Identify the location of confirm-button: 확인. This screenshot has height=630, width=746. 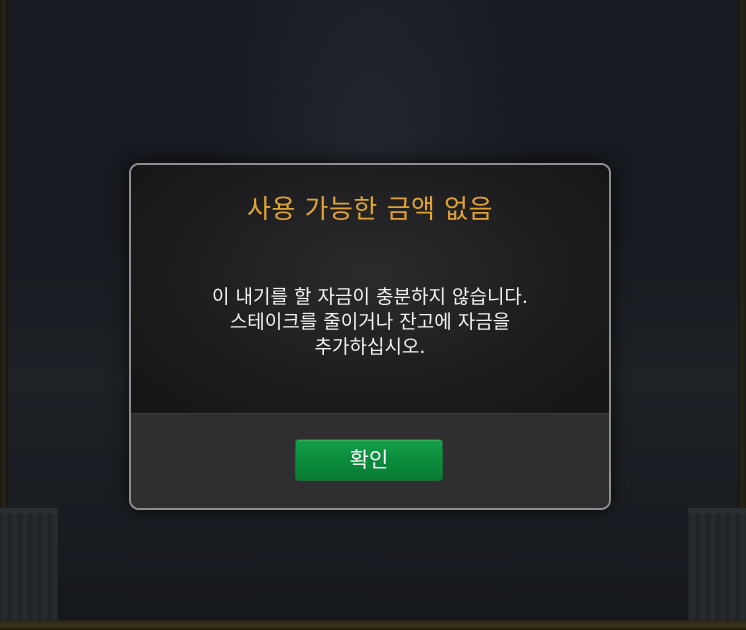
(369, 460).